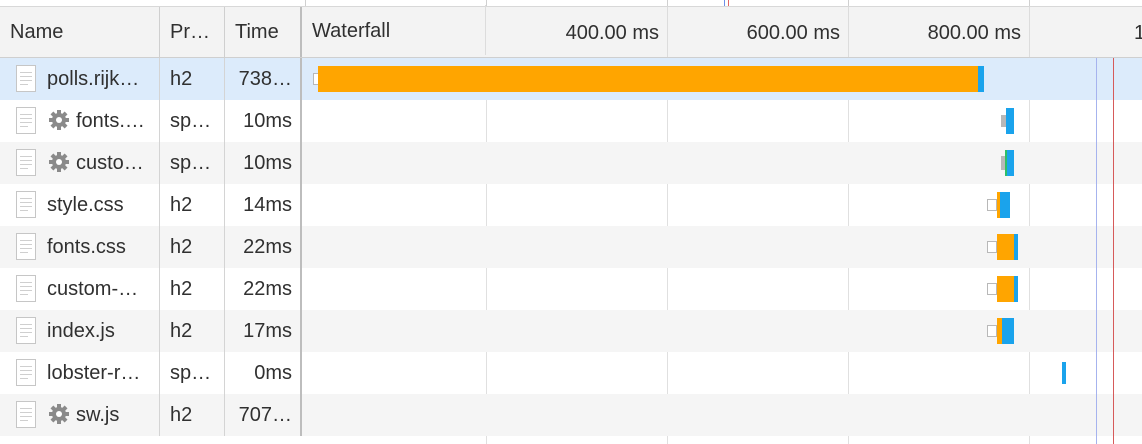  Describe the element at coordinates (85, 205) in the screenshot. I see `request-name: style.css` at that location.